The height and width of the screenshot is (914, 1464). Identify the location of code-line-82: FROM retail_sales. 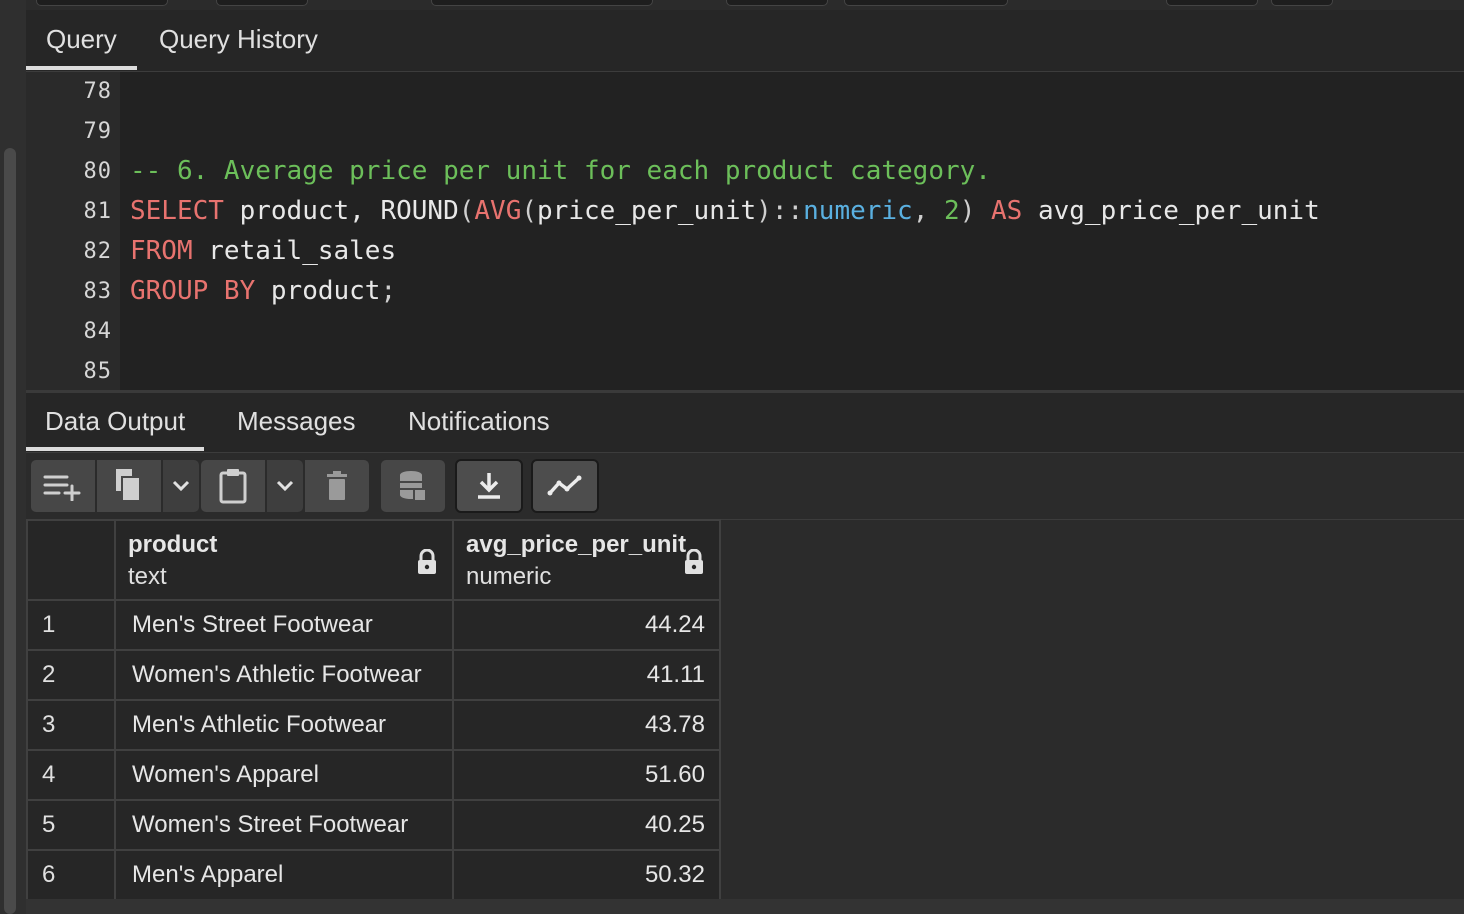
(263, 251).